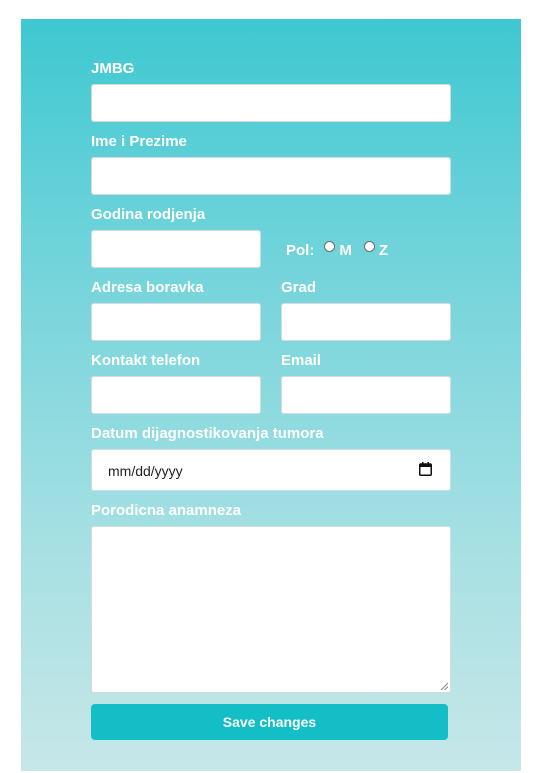 Image resolution: width=551 pixels, height=773 pixels. I want to click on birth-year-input, so click(176, 249).